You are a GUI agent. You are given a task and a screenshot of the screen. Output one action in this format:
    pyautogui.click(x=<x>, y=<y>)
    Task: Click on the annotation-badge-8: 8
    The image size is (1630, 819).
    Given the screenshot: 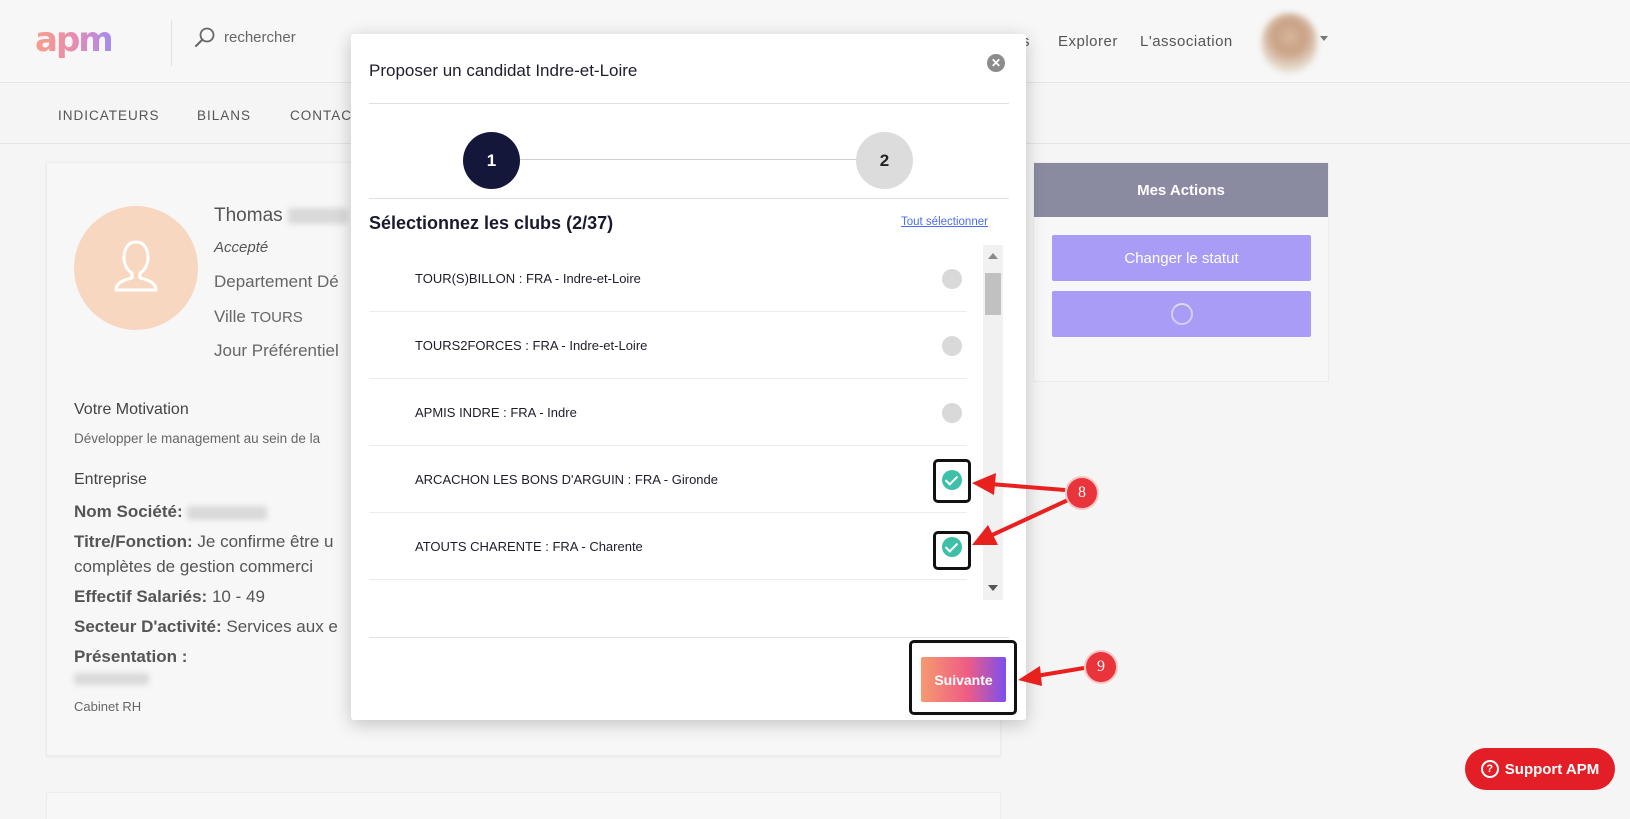 What is the action you would take?
    pyautogui.click(x=1082, y=493)
    